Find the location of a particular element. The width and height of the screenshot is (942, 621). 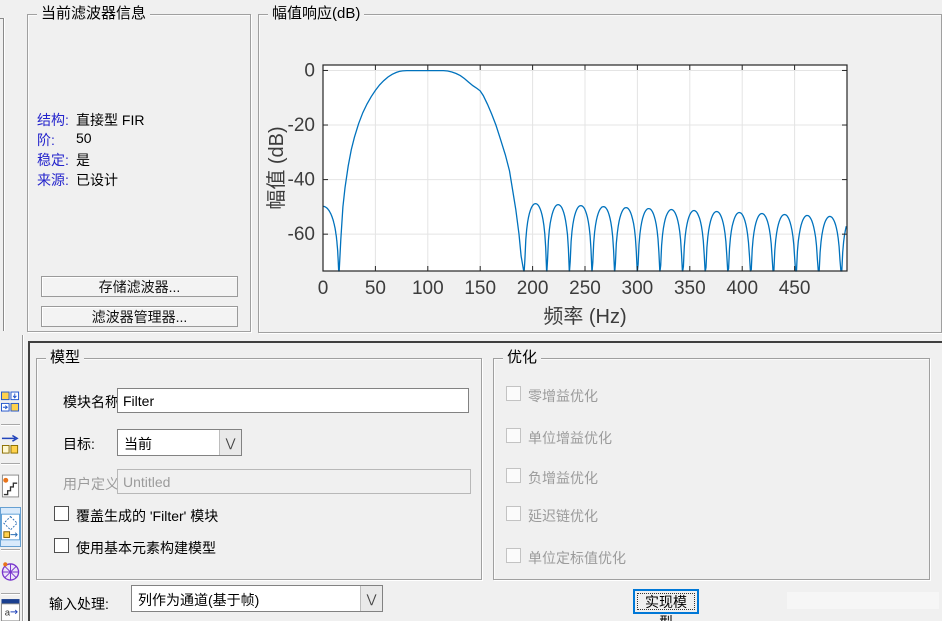

svg-text: -20 is located at coordinates (301, 125).